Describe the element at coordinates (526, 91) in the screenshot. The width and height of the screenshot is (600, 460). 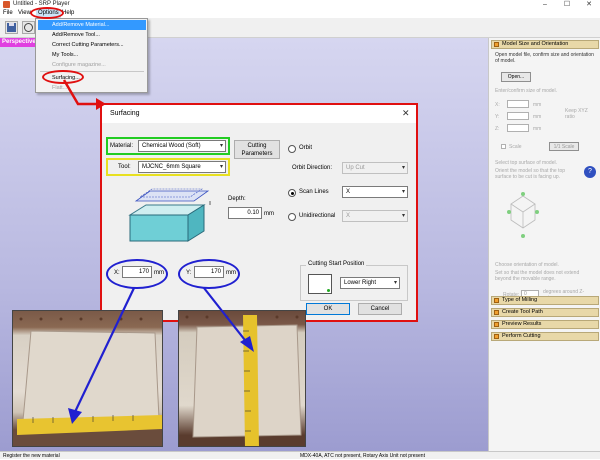
I see `size-instructions: Enter/confirm size of model.` at that location.